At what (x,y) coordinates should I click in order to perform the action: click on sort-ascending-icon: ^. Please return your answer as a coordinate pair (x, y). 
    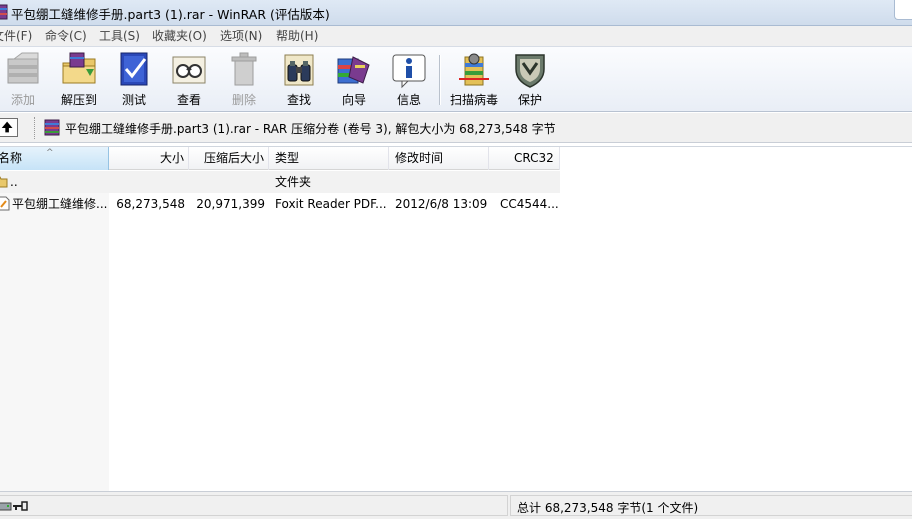
    Looking at the image, I should click on (50, 153).